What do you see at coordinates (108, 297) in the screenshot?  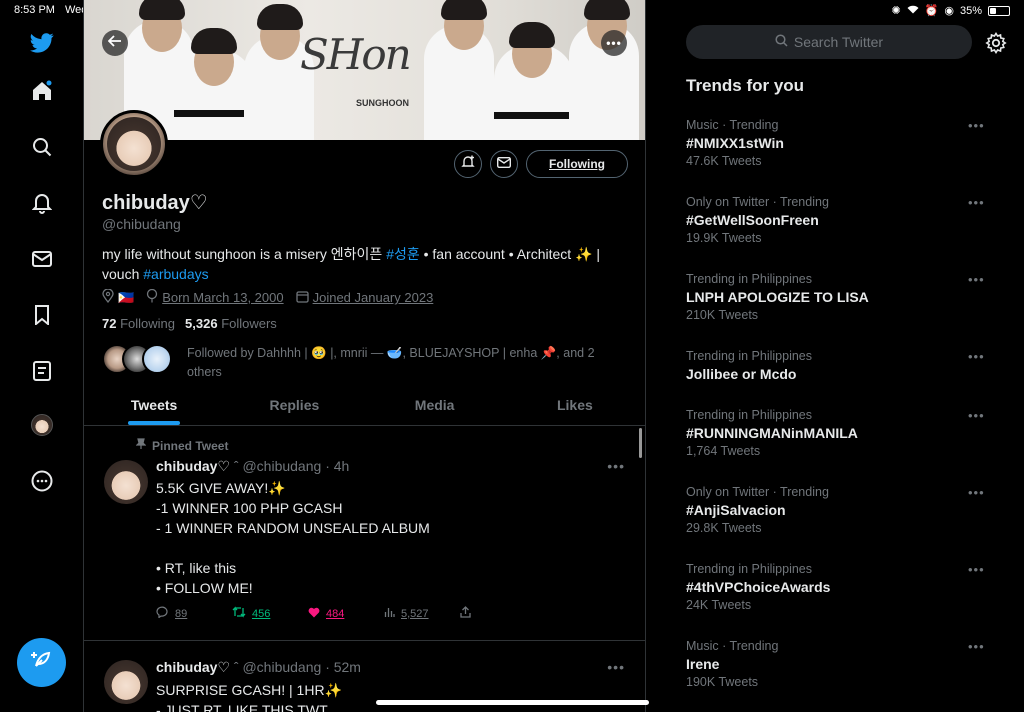 I see `location-pin-icon` at bounding box center [108, 297].